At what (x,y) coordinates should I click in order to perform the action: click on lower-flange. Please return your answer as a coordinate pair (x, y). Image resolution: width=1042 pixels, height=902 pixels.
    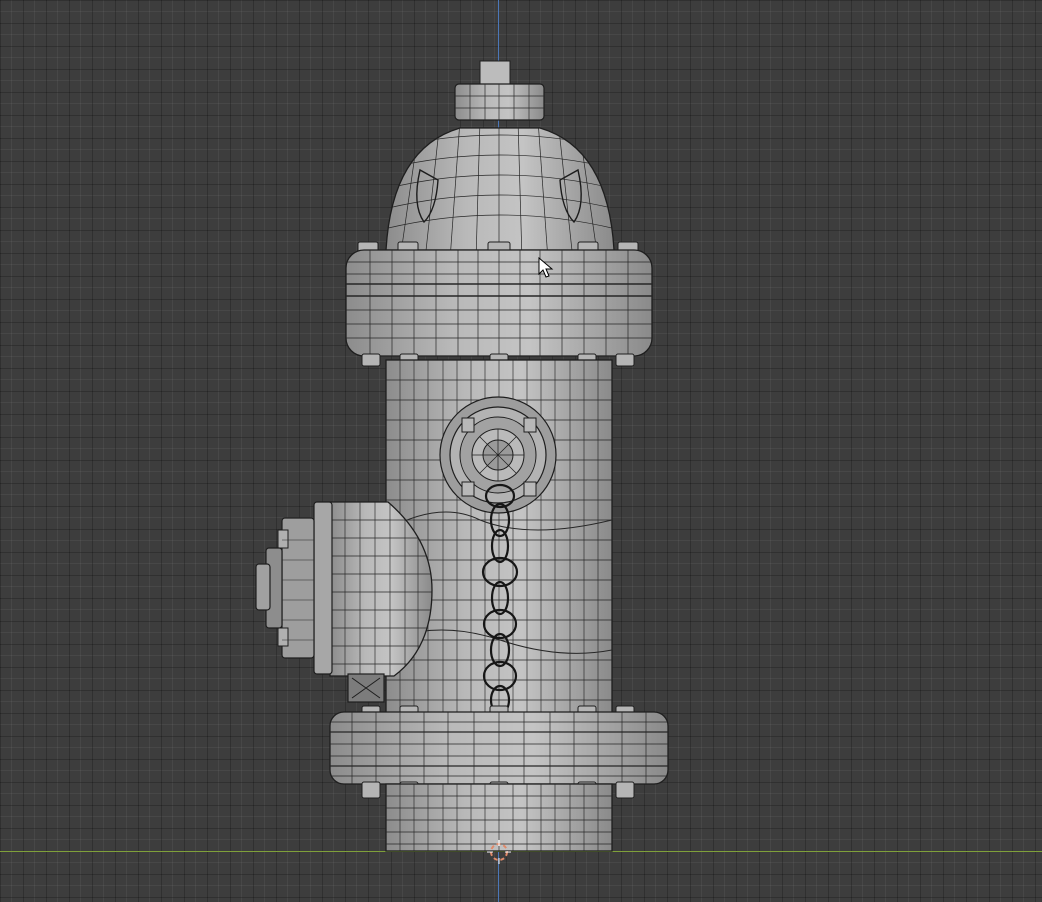
    Looking at the image, I should click on (499, 748).